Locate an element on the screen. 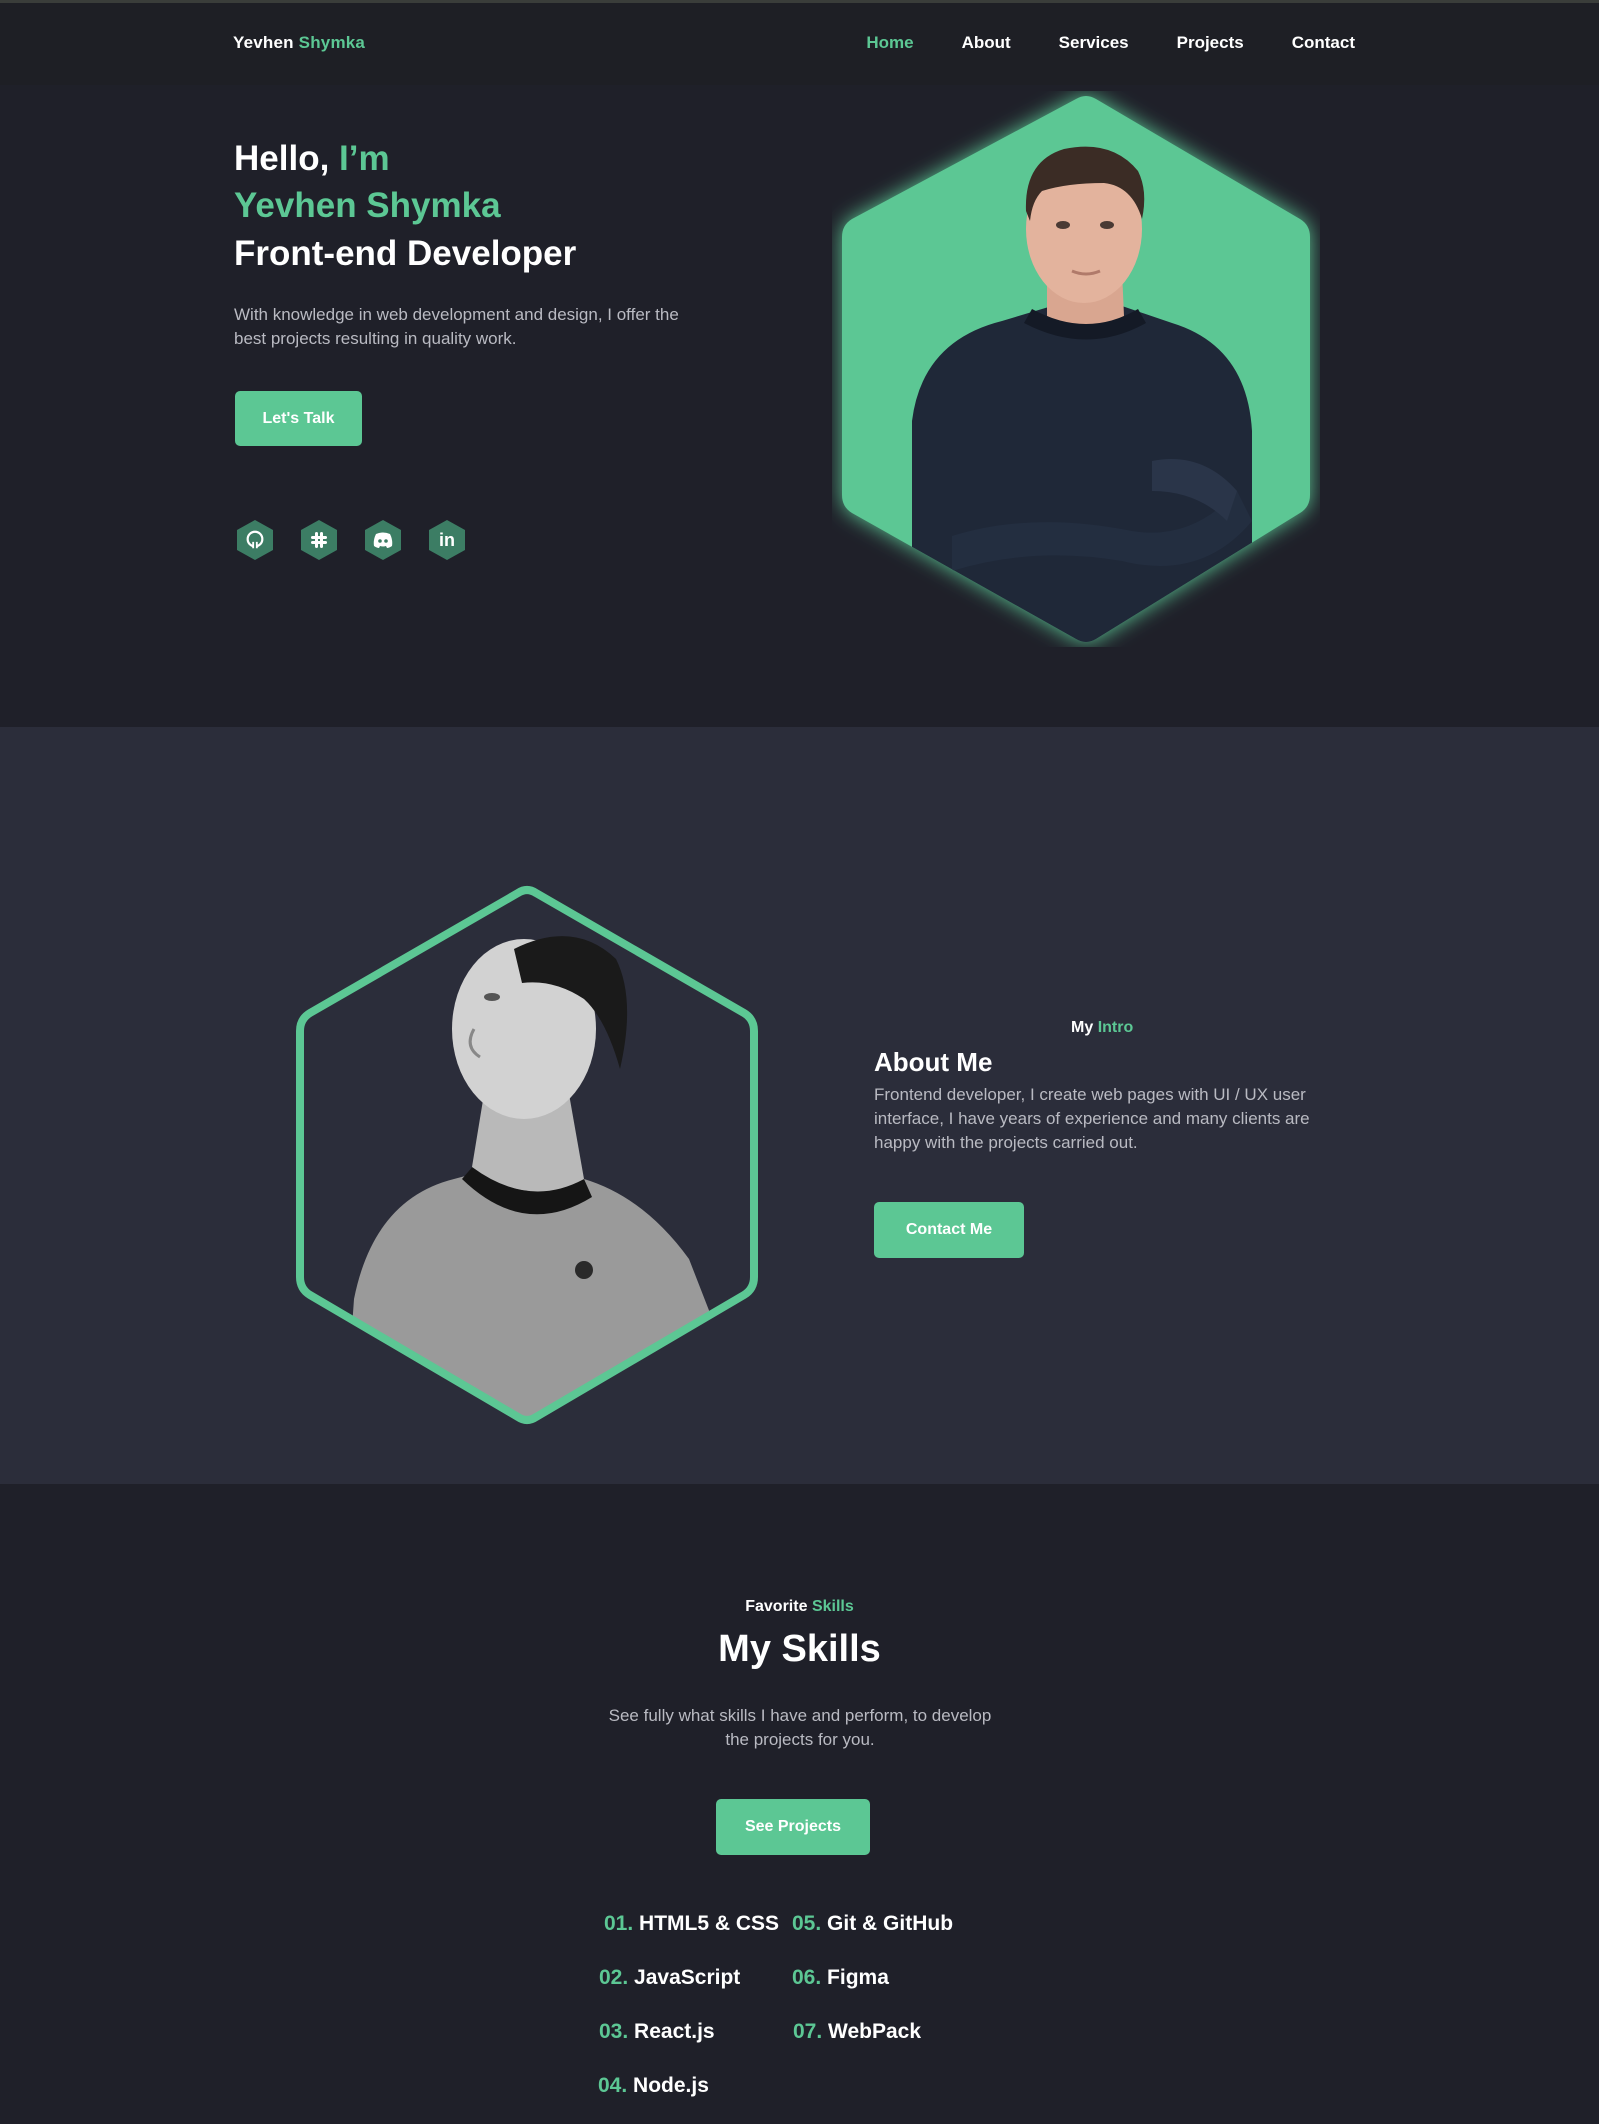 The image size is (1599, 2124). slack-icon is located at coordinates (319, 540).